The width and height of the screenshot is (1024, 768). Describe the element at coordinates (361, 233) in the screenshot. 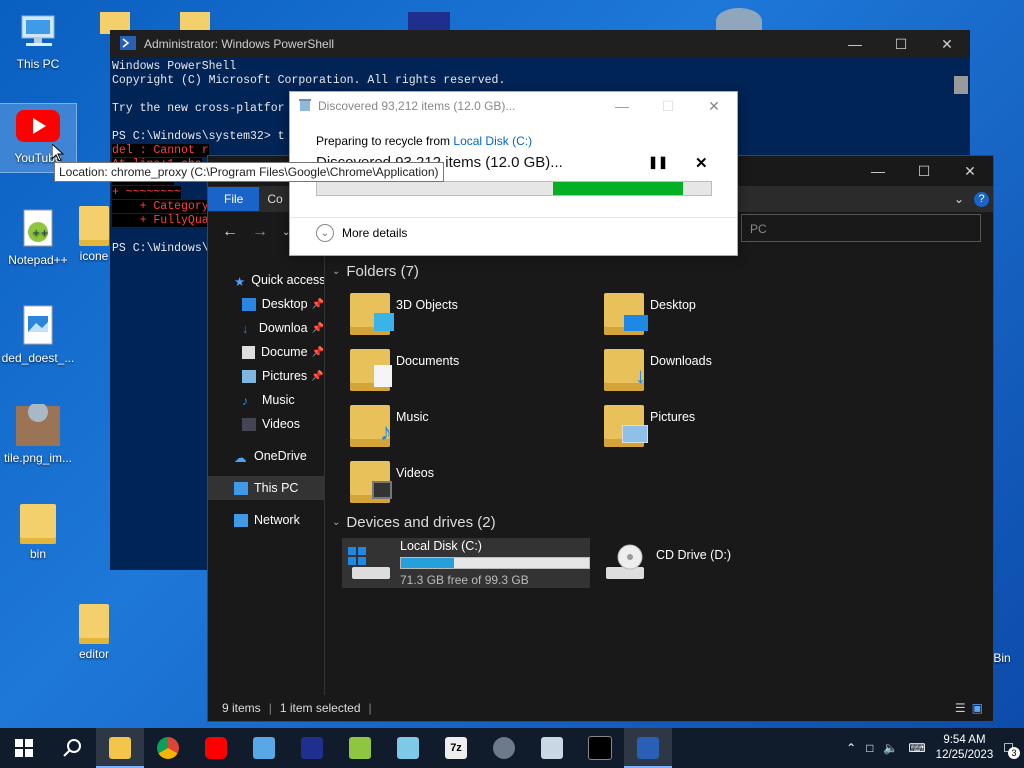

I see `more-details-toggle: ⌄ More details` at that location.